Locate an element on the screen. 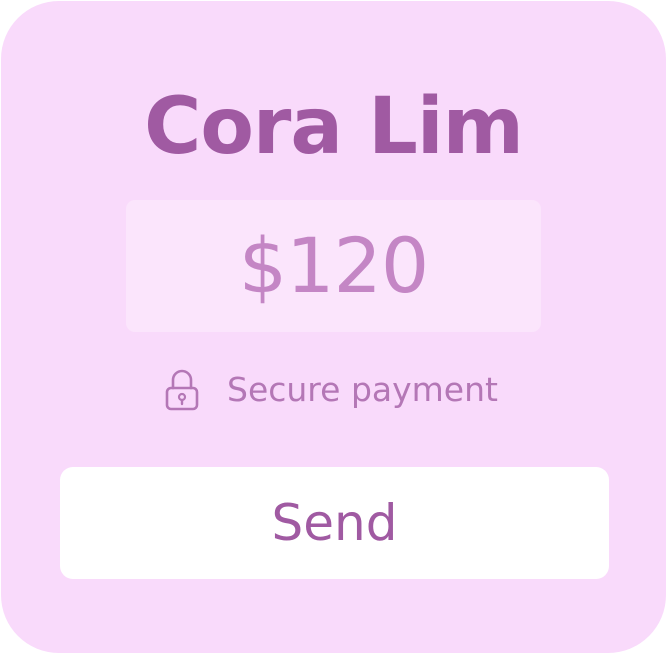  send-button-label: Send is located at coordinates (334, 523).